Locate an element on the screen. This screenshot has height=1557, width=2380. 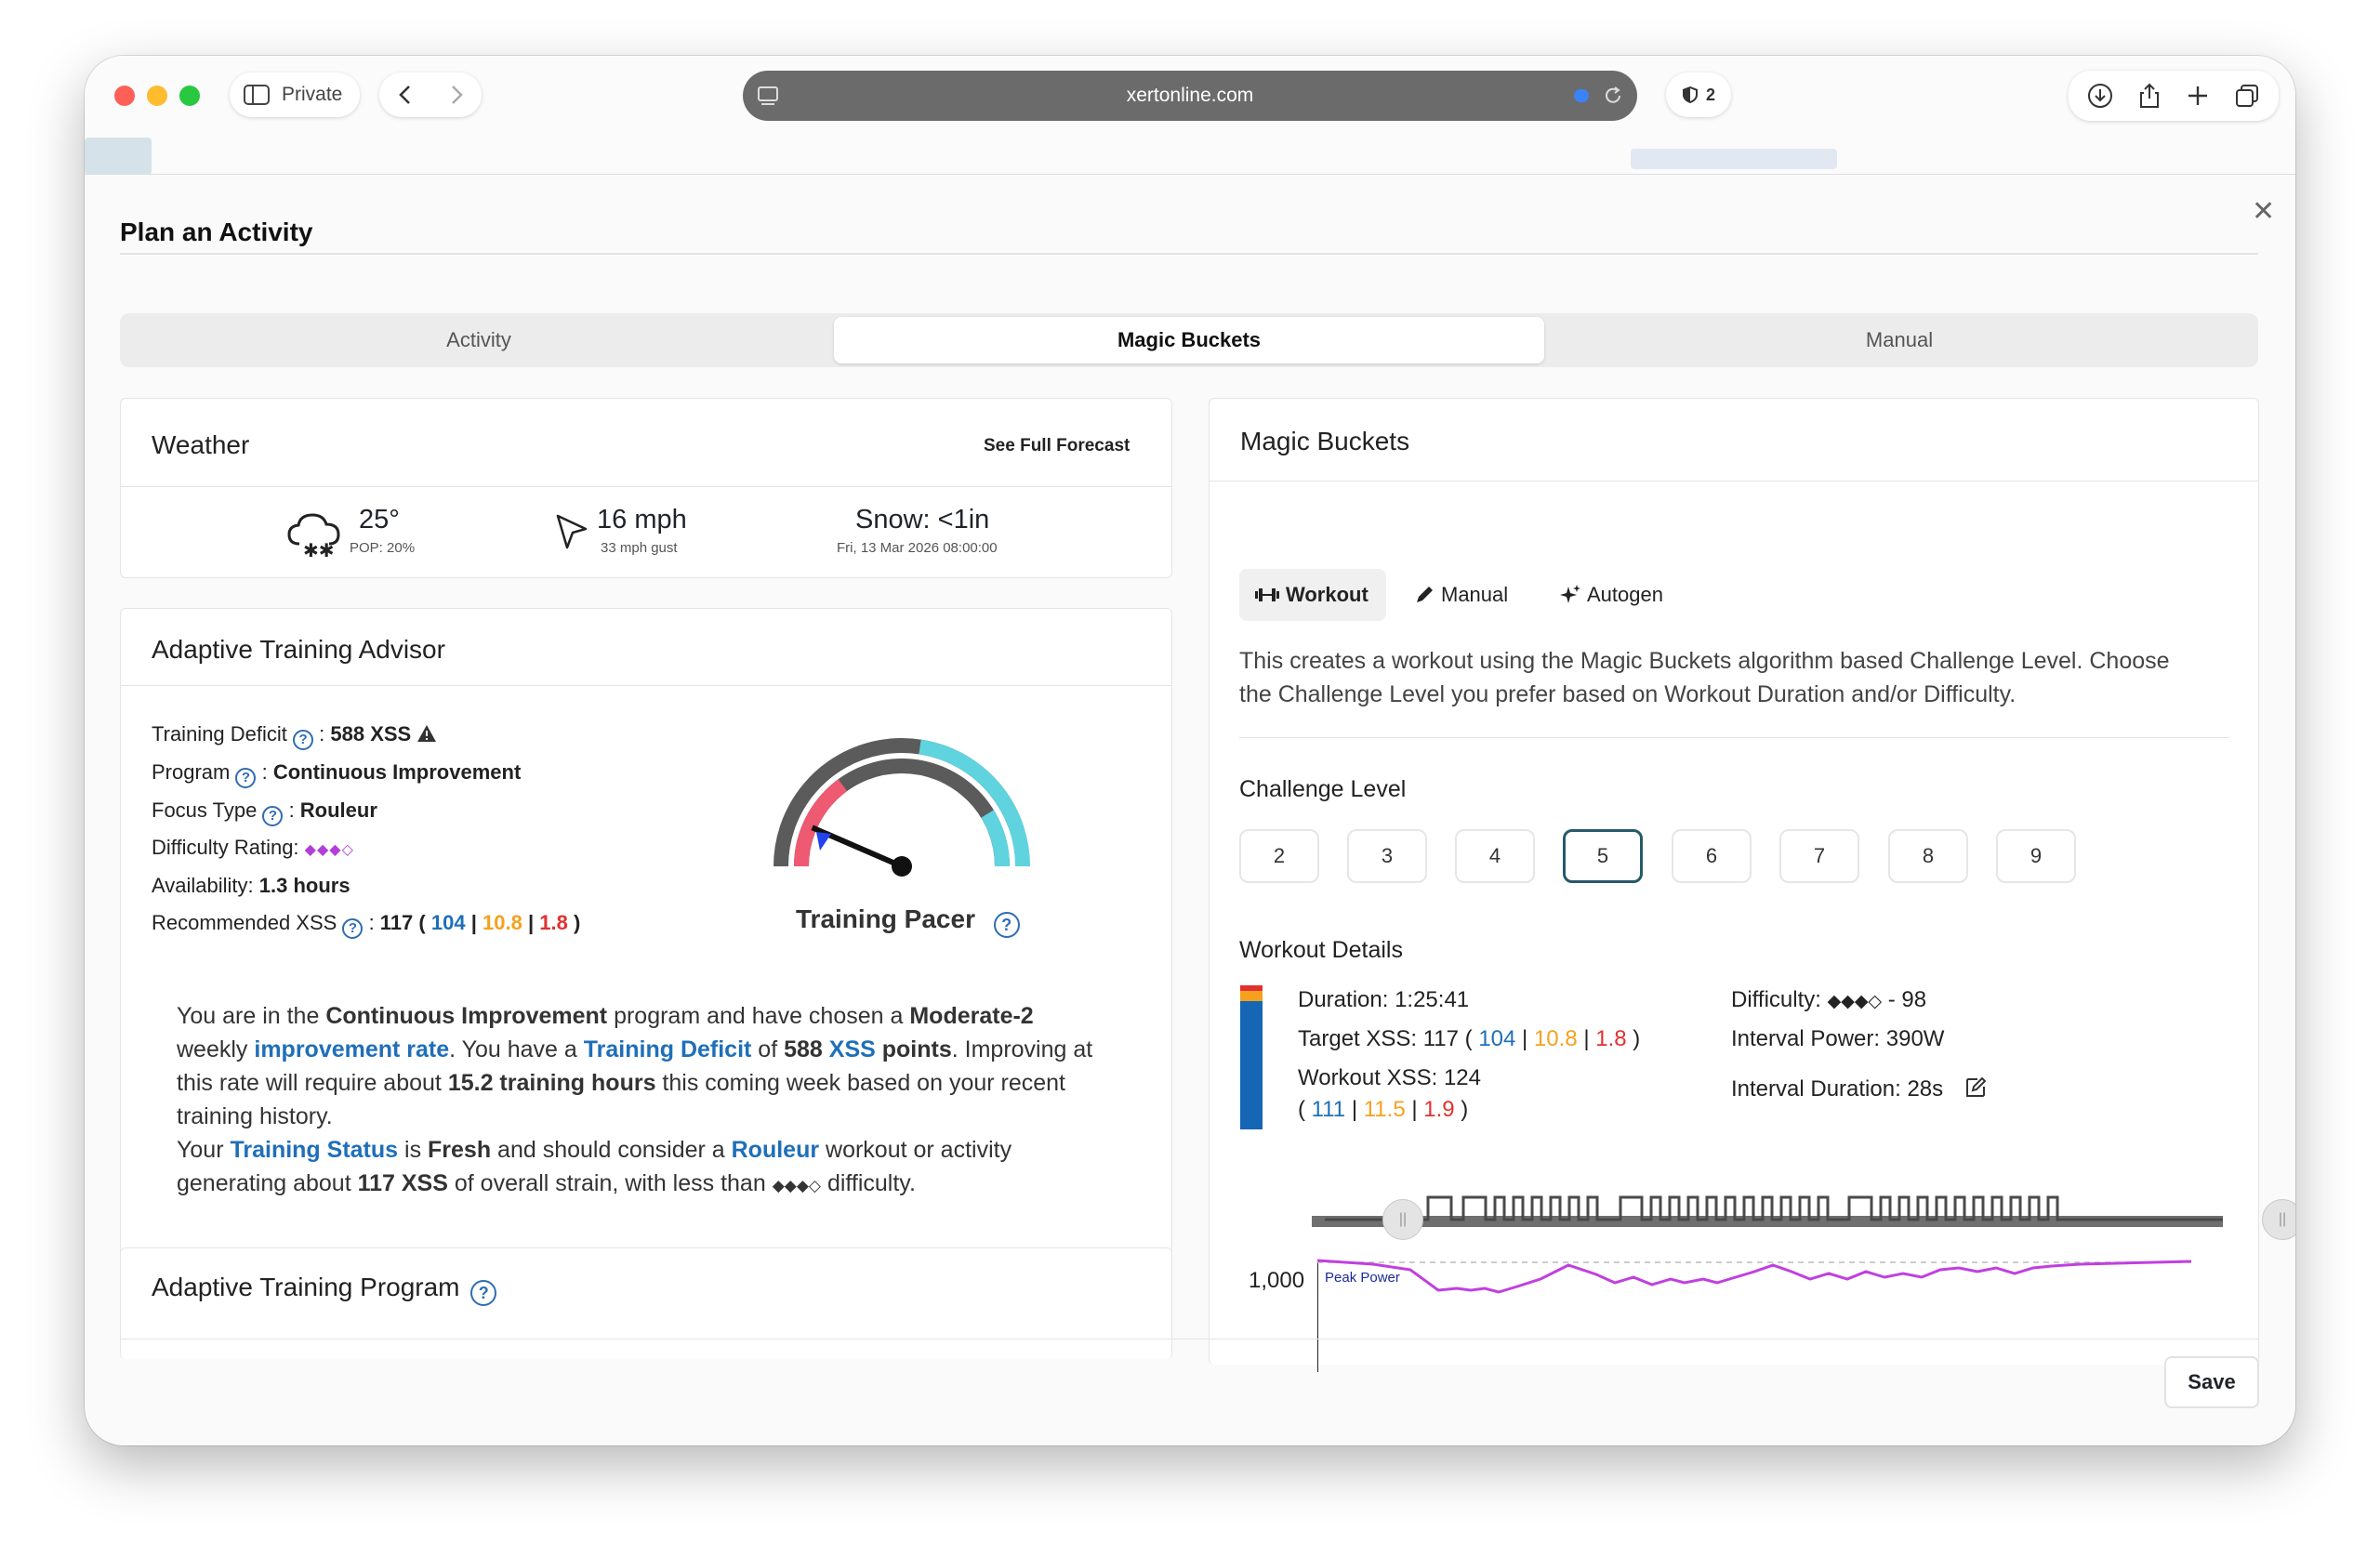
program-label: Program is located at coordinates (191, 772).